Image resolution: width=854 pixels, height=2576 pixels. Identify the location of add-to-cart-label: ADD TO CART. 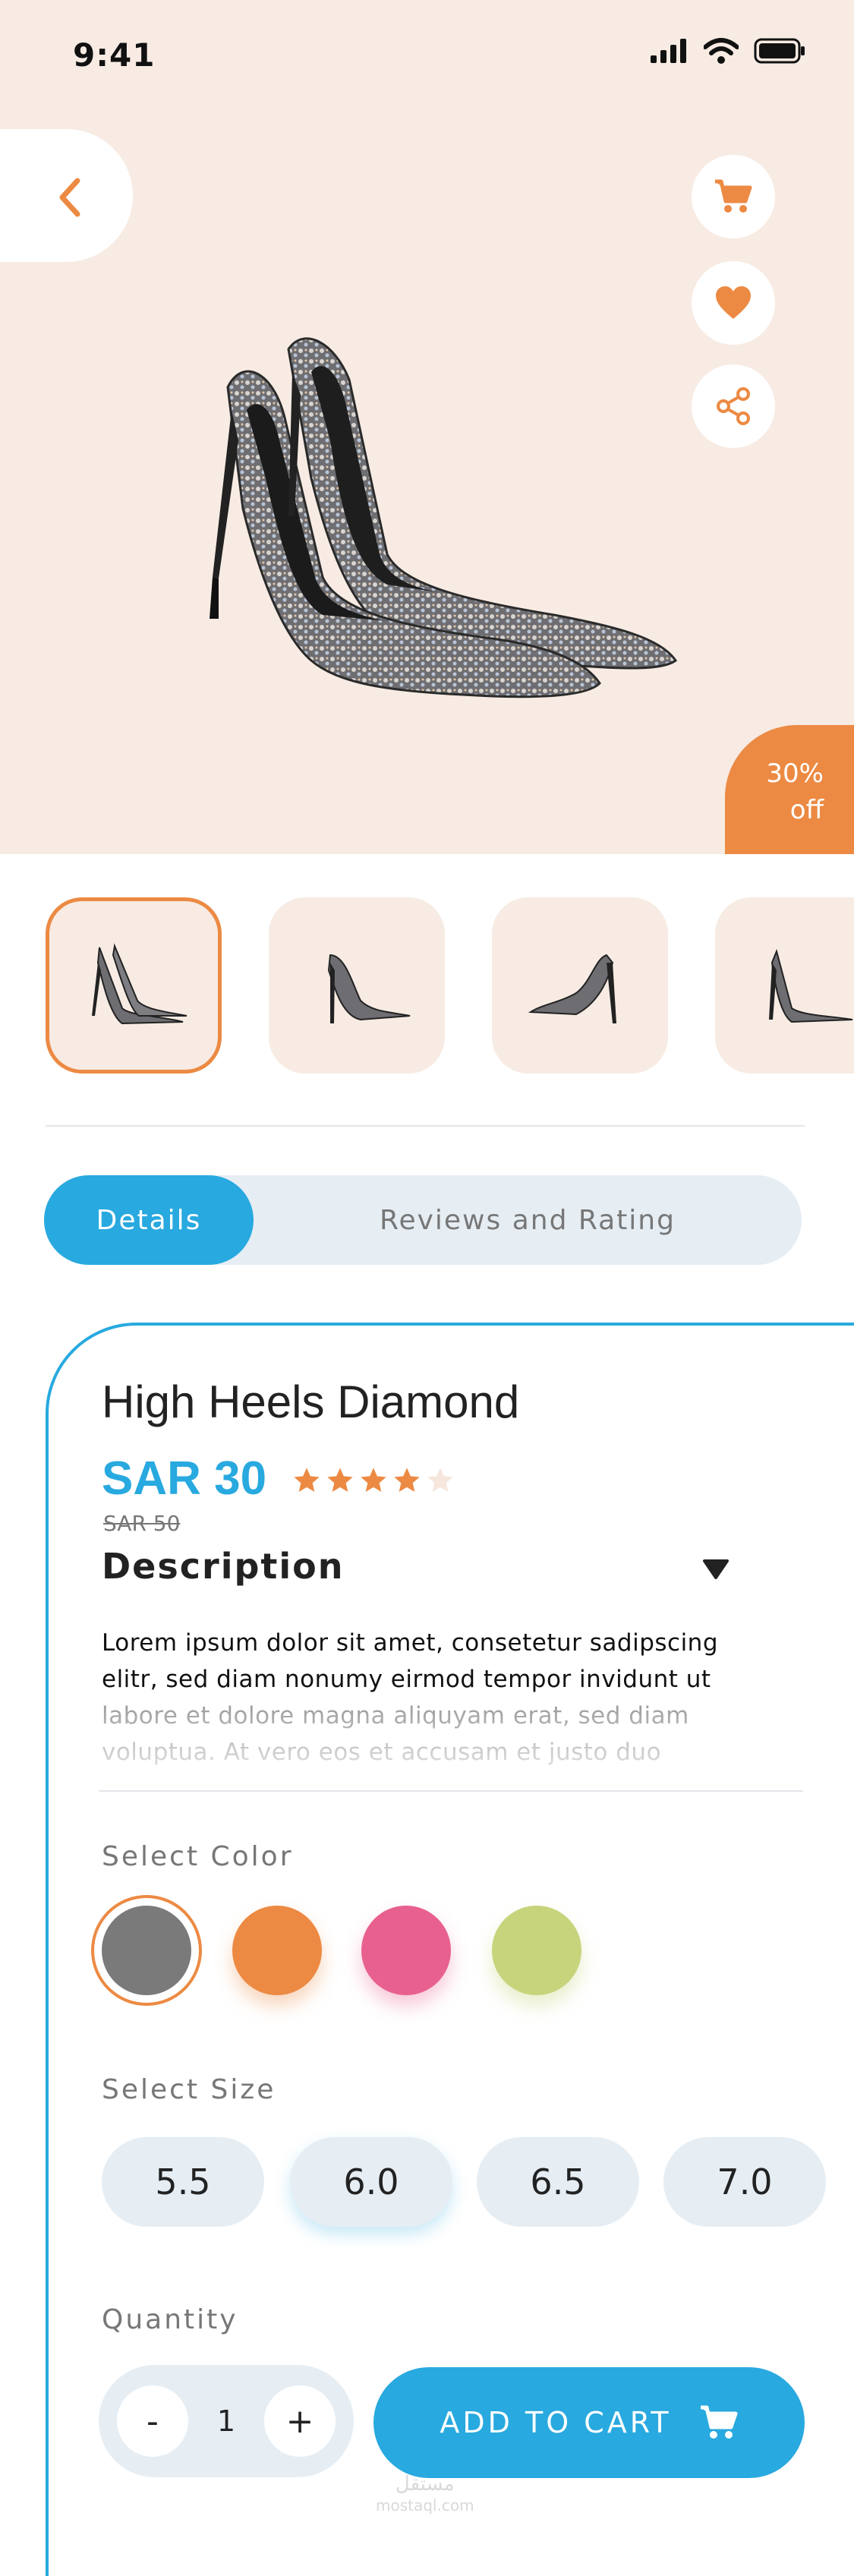
(556, 2422).